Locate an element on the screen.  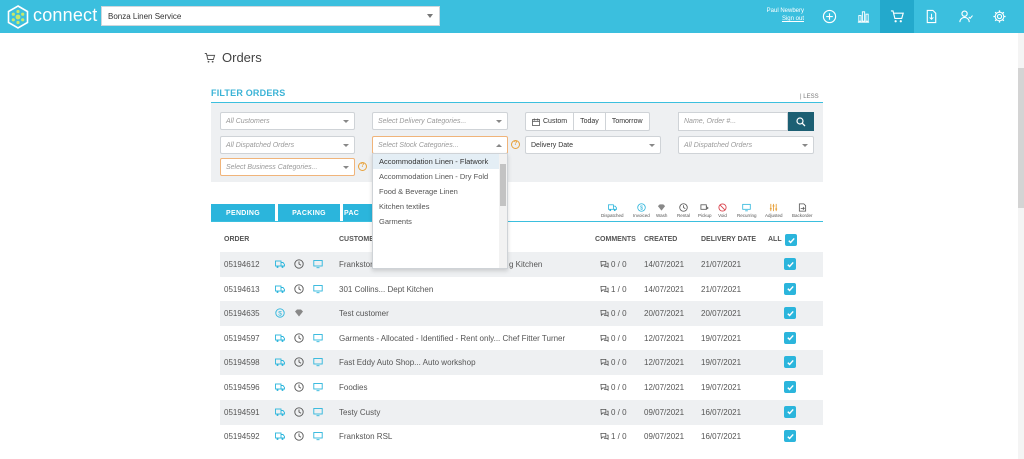
order-number: 05194597 is located at coordinates (242, 338).